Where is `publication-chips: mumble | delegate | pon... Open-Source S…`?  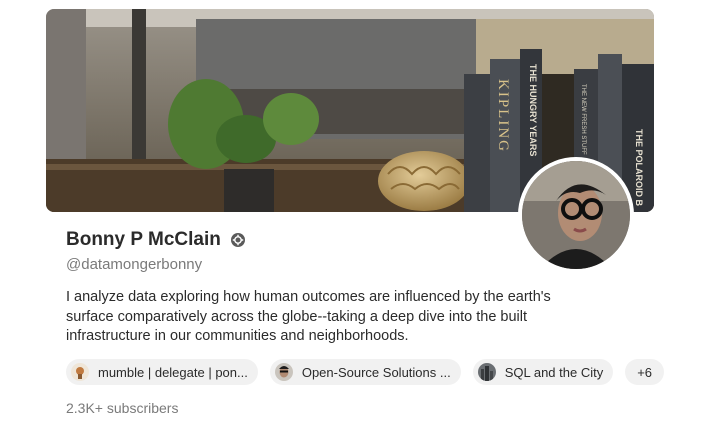 publication-chips: mumble | delegate | pon... Open-Source S… is located at coordinates (371, 372).